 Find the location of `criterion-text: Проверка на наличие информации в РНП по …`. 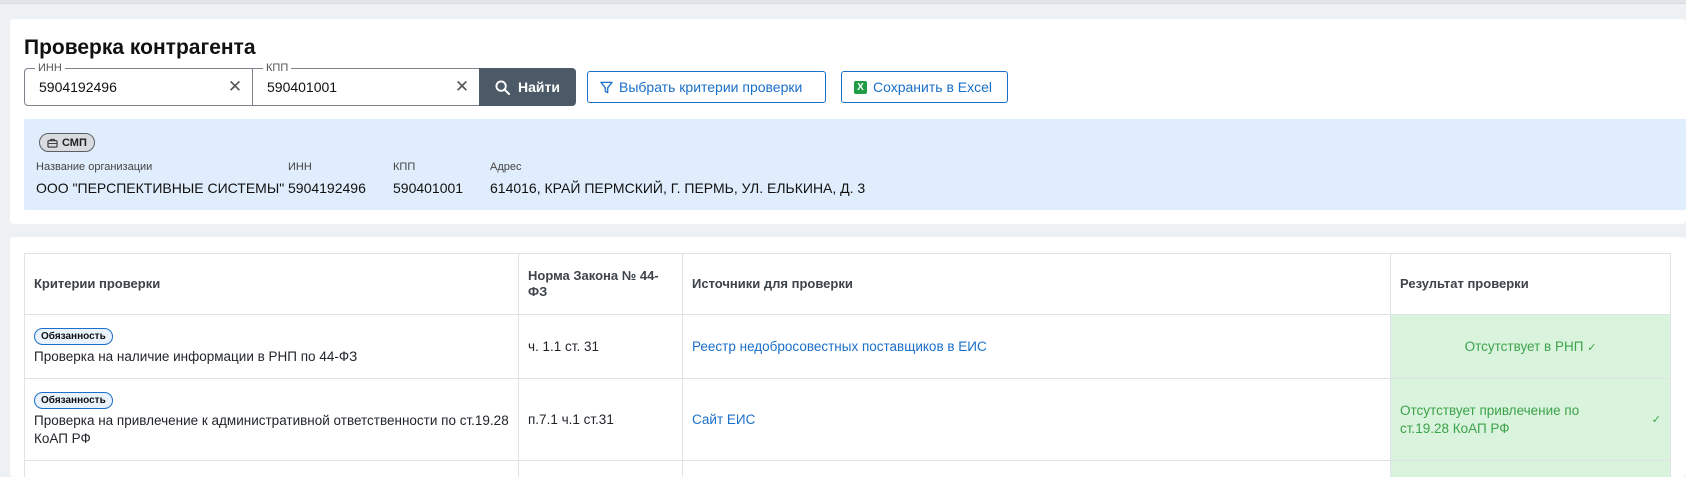

criterion-text: Проверка на наличие информации в РНП по … is located at coordinates (196, 356).